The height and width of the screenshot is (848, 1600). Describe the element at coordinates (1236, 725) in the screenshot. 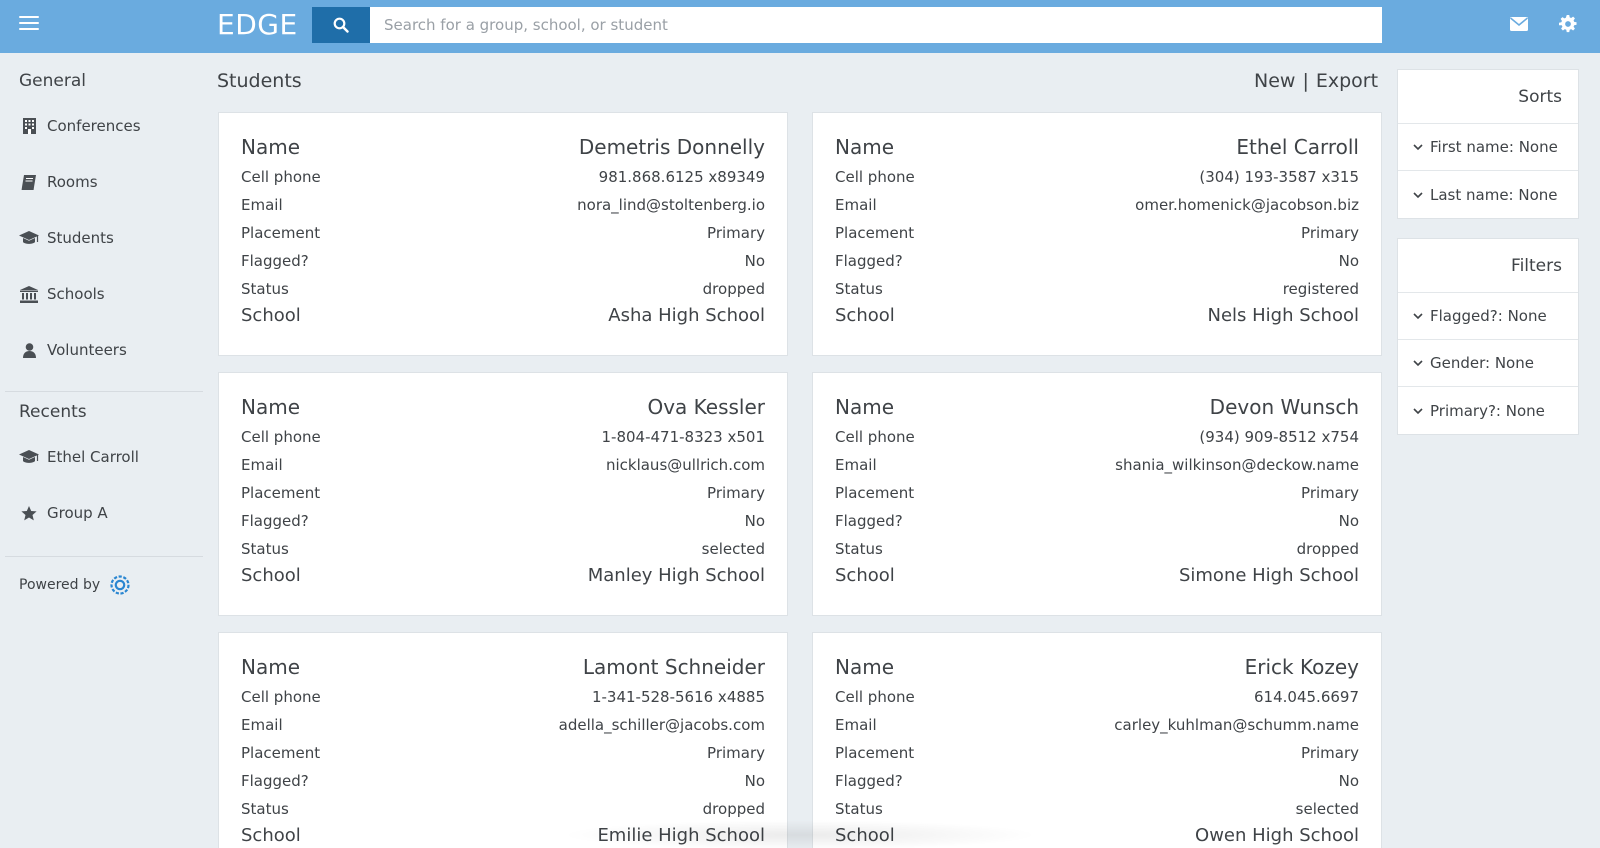

I see `field-value-email: carley_kuhlman@schumm.name` at that location.